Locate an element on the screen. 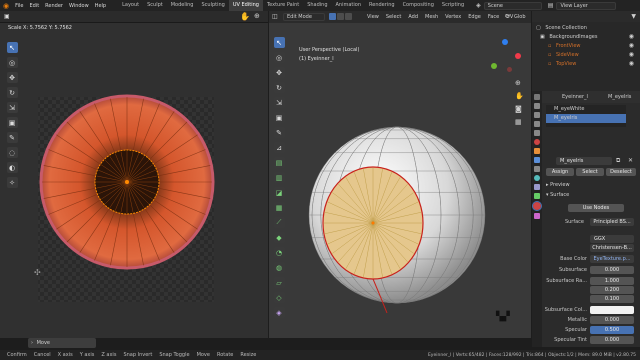  tab-sculpting: Sculpting is located at coordinates (212, 5).